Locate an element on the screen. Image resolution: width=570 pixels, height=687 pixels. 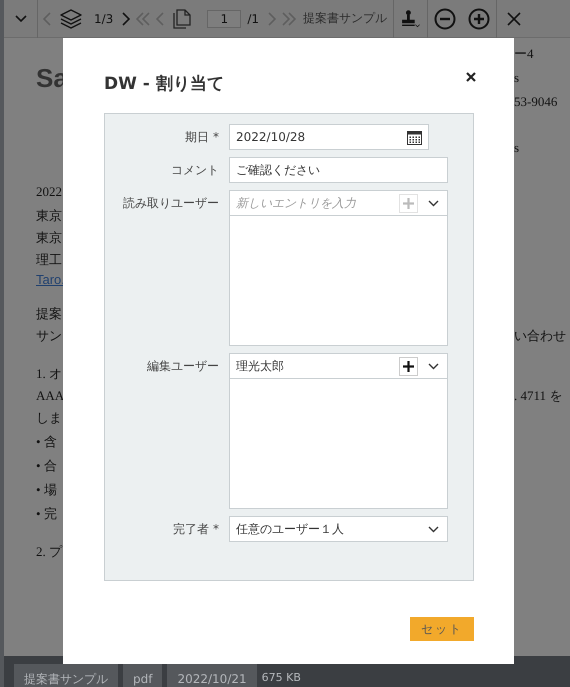
file-info-tag: 2022/10/21 is located at coordinates (212, 675).